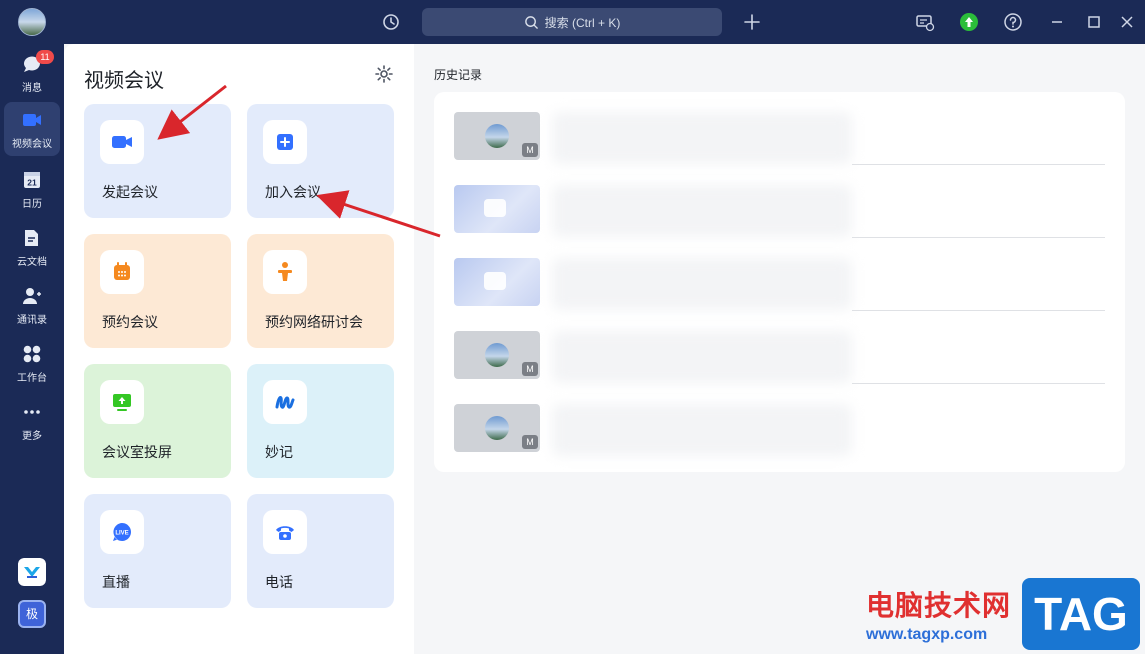  I want to click on join-meeting-card: 加入会议, so click(320, 161).